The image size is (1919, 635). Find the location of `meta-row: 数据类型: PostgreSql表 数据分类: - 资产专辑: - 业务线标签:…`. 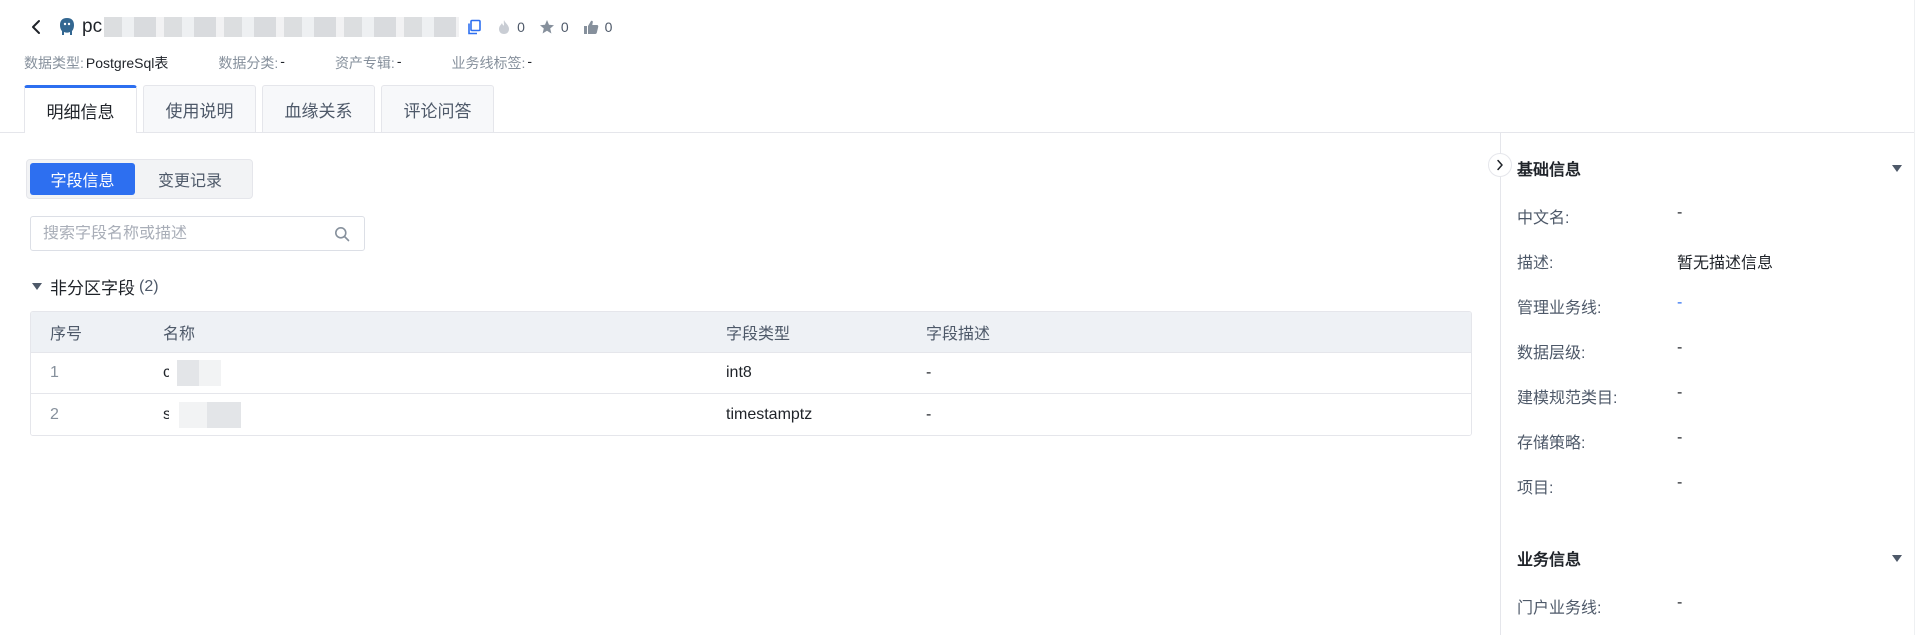

meta-row: 数据类型: PostgreSql表 数据分类: - 资产专辑: - 业务线标签:… is located at coordinates (303, 63).